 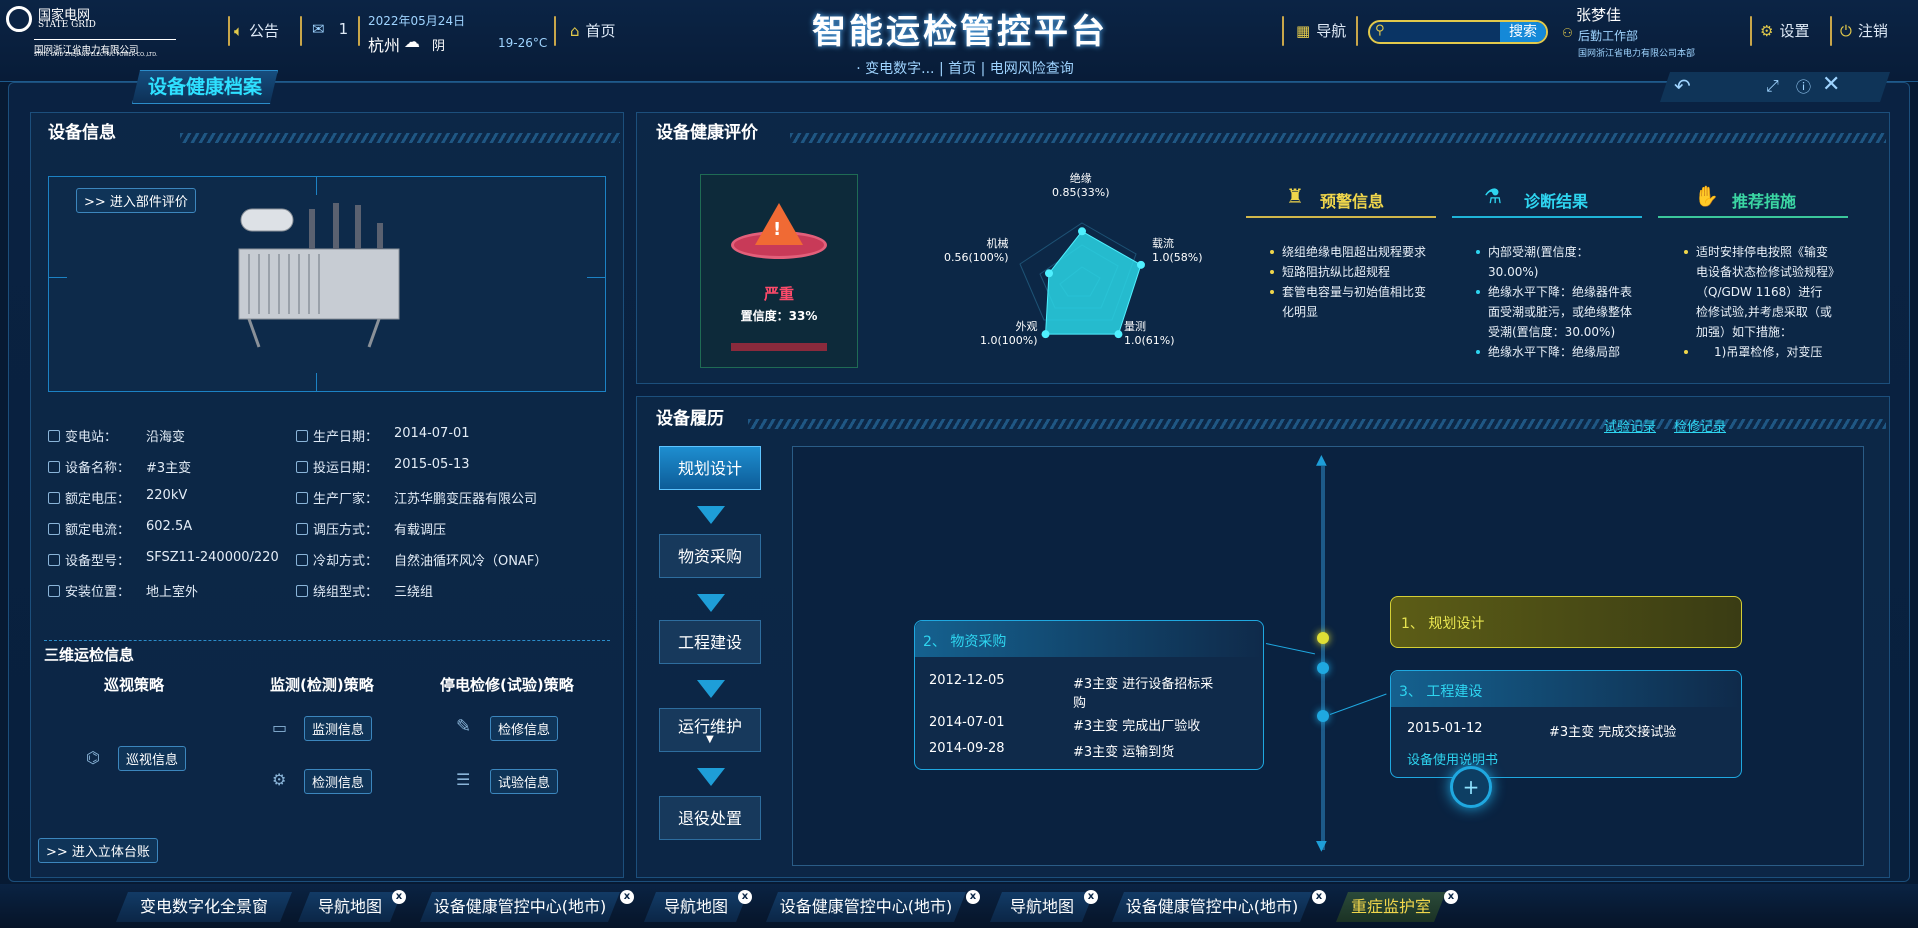 I want to click on info-row: 生产日期： 2014-07-01, so click(x=446, y=441).